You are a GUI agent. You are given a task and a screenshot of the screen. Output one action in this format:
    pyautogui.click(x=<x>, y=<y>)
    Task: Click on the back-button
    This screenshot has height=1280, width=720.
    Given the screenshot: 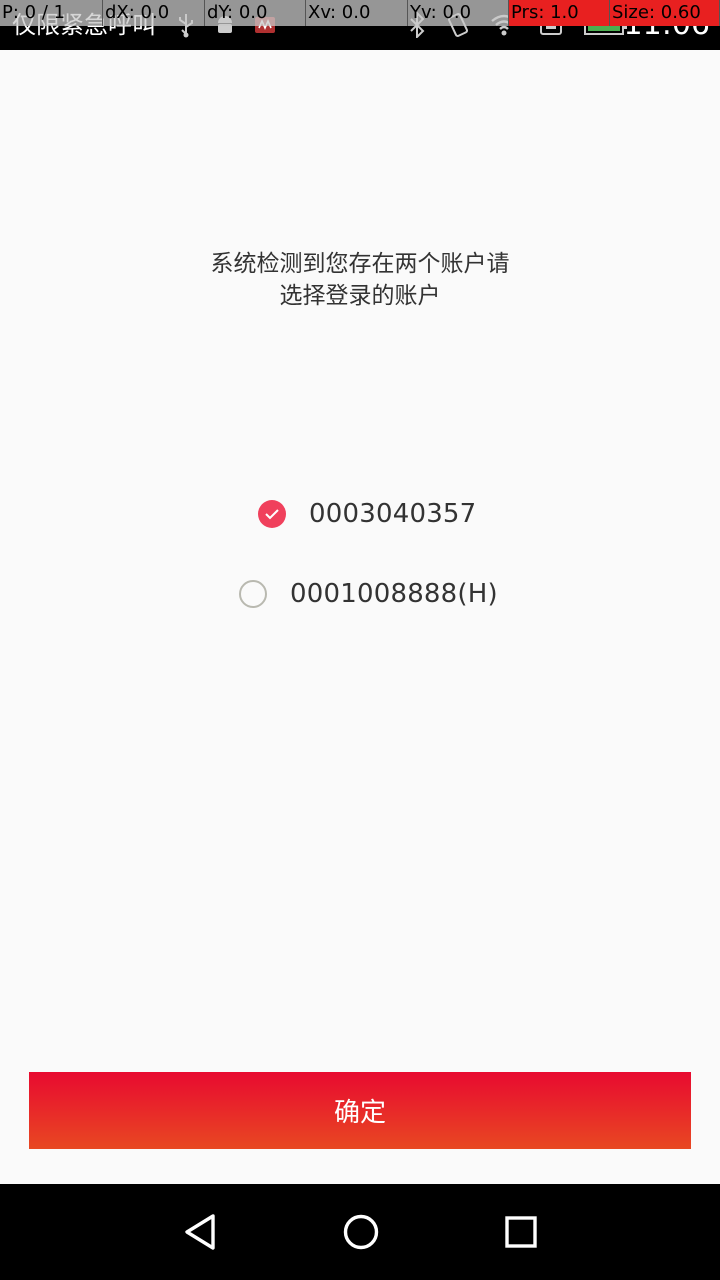 What is the action you would take?
    pyautogui.click(x=201, y=1232)
    